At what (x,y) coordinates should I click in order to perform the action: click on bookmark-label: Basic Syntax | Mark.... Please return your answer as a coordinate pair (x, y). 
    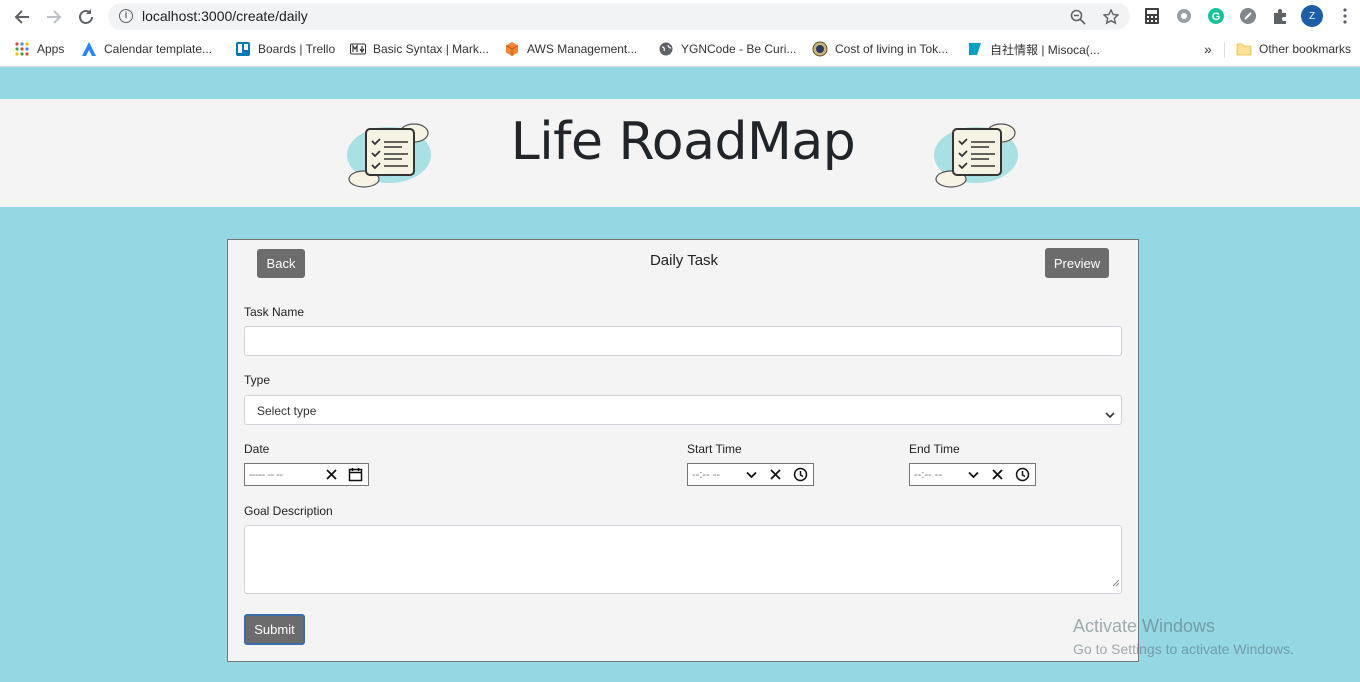
    Looking at the image, I should click on (431, 49).